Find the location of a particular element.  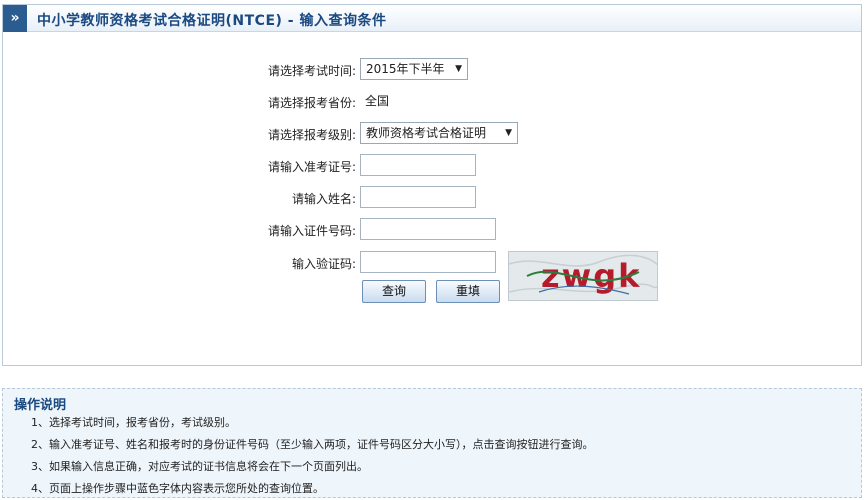

id-row: 请输入证件号码: is located at coordinates (433, 231).